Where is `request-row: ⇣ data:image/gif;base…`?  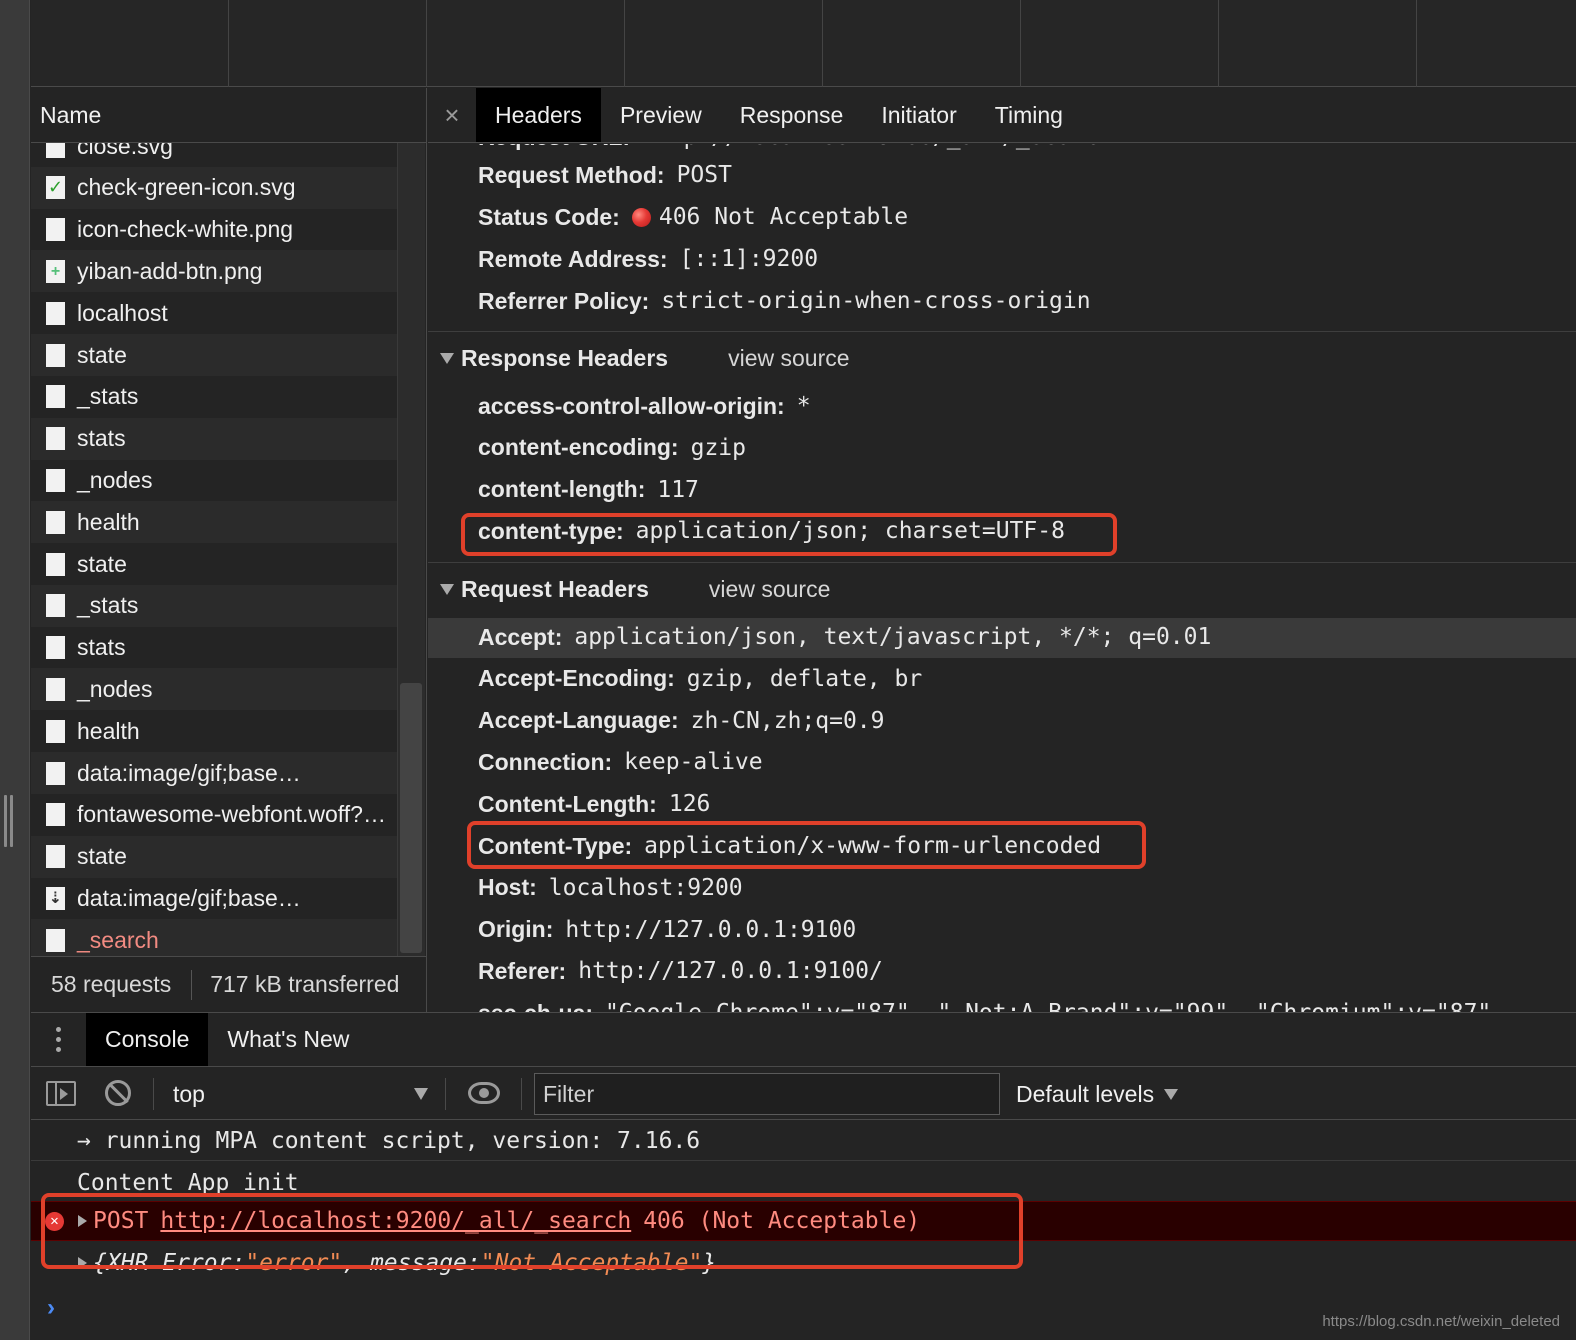
request-row: ⇣ data:image/gif;base… is located at coordinates (214, 898).